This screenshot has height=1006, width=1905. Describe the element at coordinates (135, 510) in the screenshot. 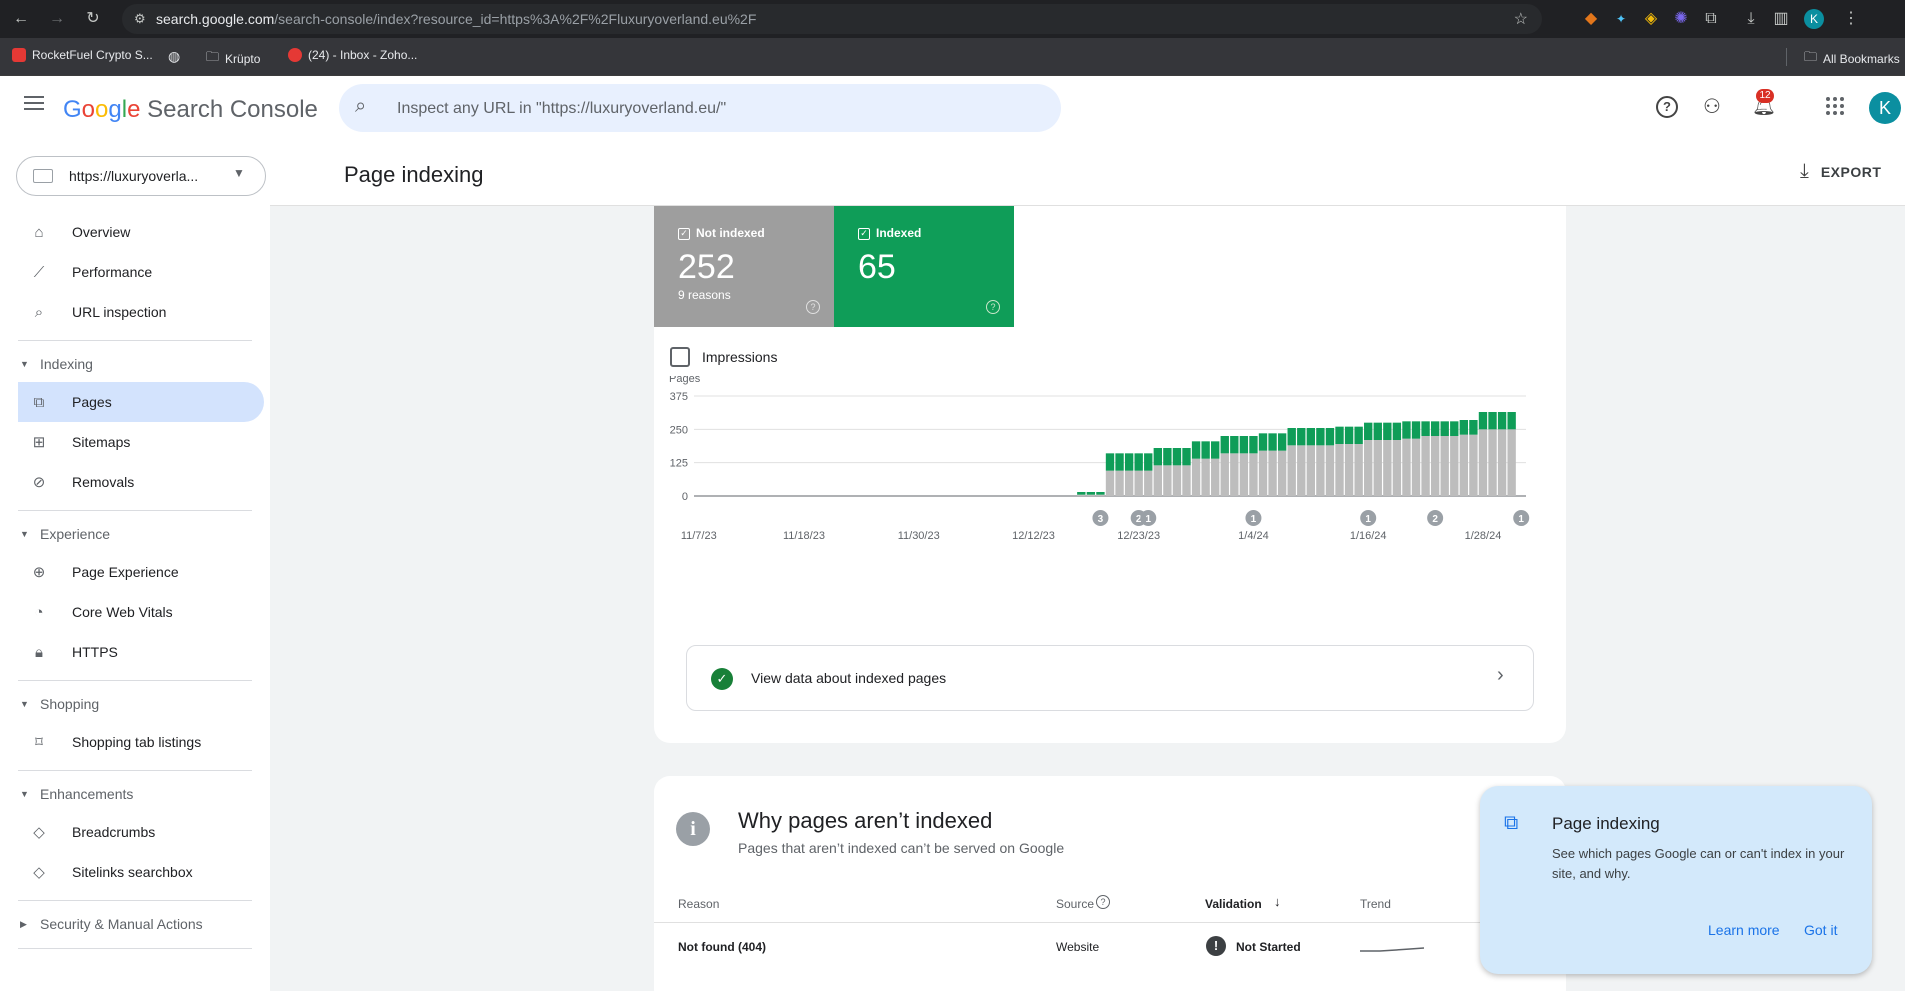

I see `sidebar-divider` at that location.